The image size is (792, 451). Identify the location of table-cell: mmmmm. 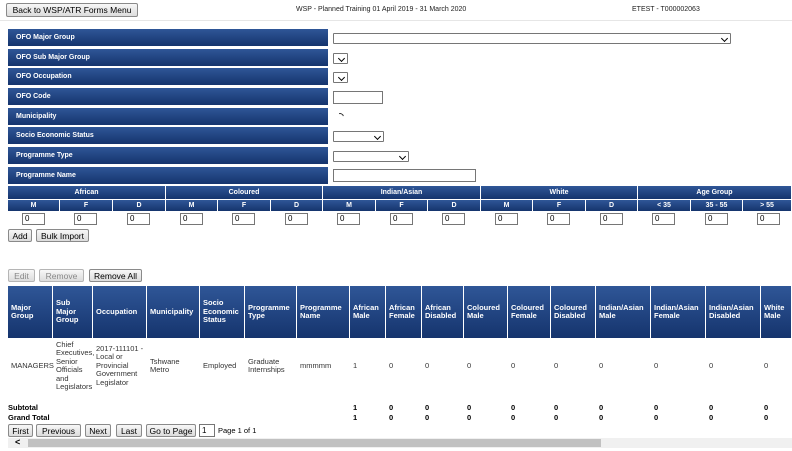
(316, 365).